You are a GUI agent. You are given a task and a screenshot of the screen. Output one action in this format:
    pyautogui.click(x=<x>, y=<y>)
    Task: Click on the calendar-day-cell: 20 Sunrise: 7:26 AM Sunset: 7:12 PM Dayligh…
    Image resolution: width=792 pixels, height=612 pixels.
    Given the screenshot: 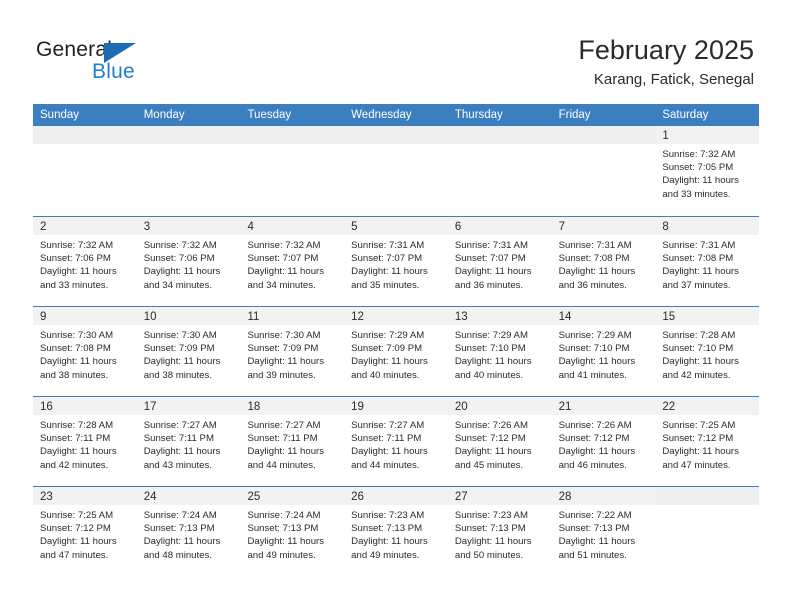 What is the action you would take?
    pyautogui.click(x=499, y=441)
    